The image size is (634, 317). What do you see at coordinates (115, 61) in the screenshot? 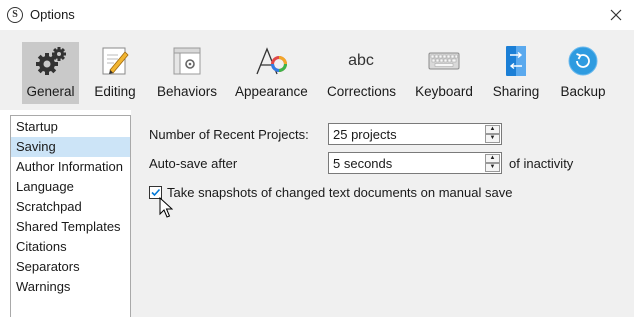
I see `editing-icon` at bounding box center [115, 61].